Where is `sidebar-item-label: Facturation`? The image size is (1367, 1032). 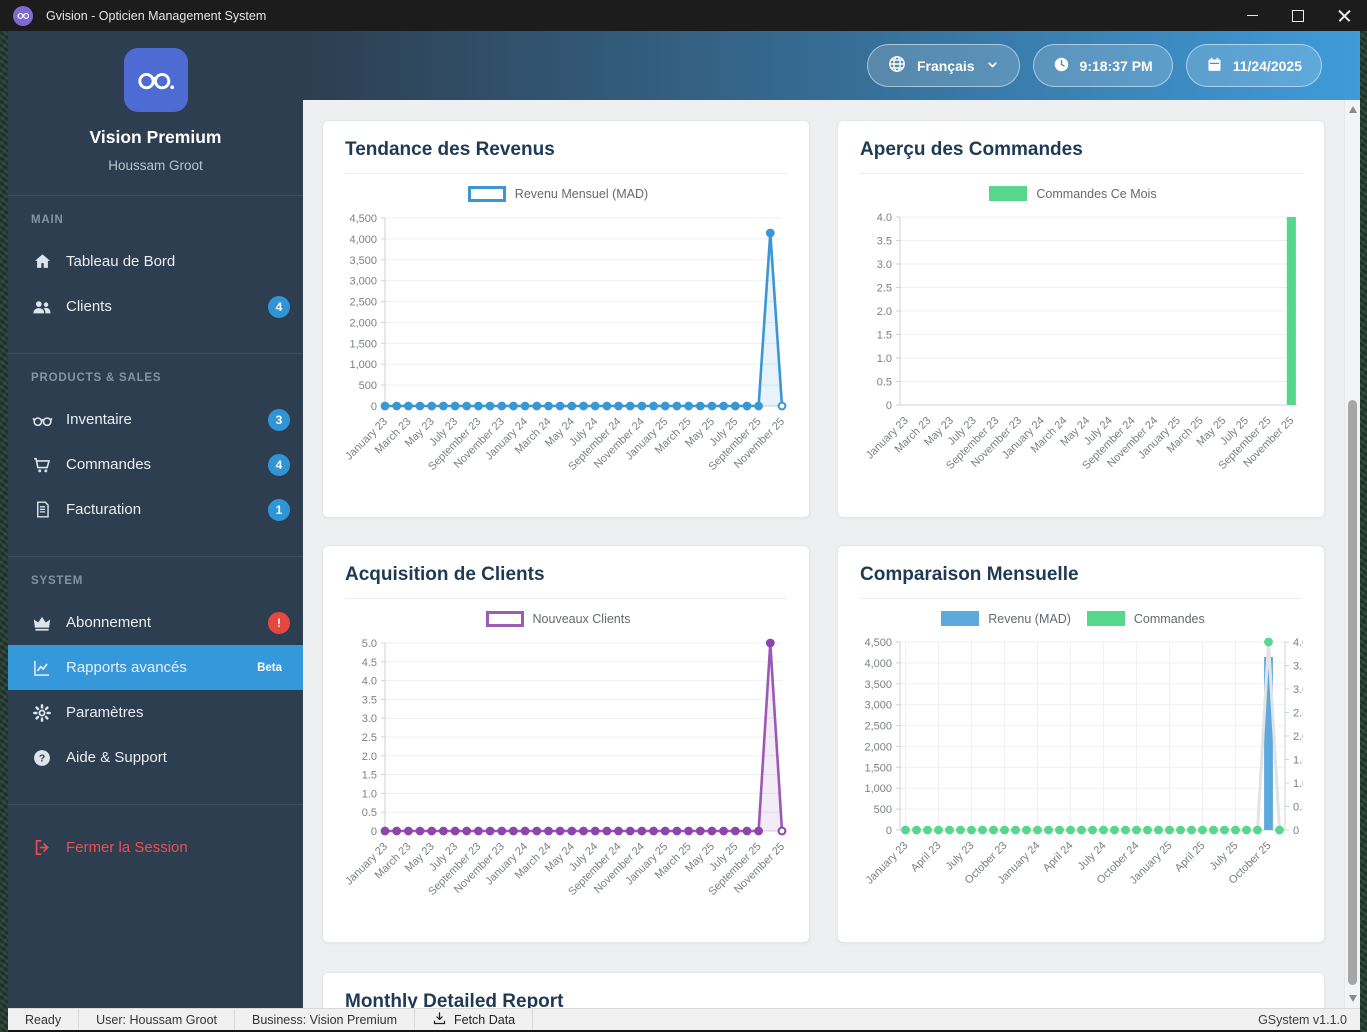
sidebar-item-label: Facturation is located at coordinates (104, 509).